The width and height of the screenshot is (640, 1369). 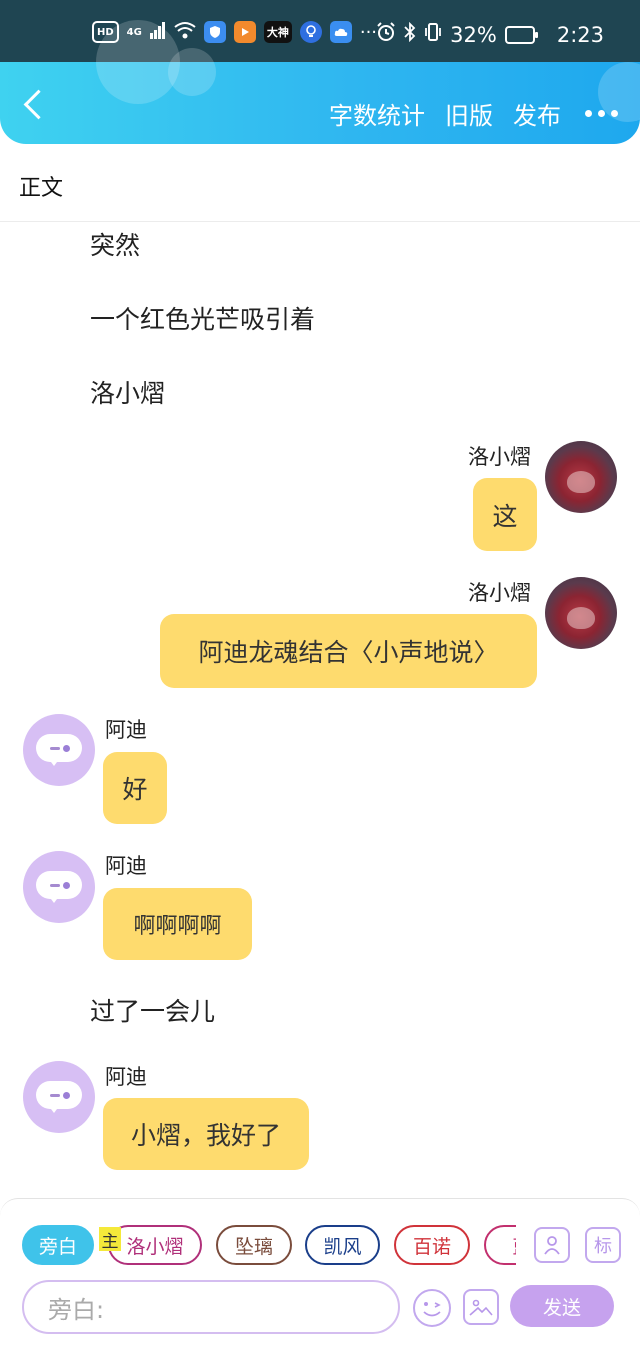 I want to click on input-placeholder: 旁白:, so click(x=76, y=1309).